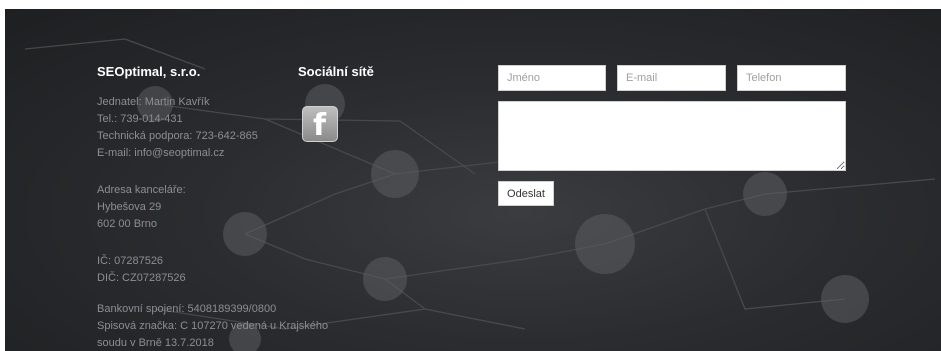  Describe the element at coordinates (127, 224) in the screenshot. I see `address-city: 602 00 Brno` at that location.